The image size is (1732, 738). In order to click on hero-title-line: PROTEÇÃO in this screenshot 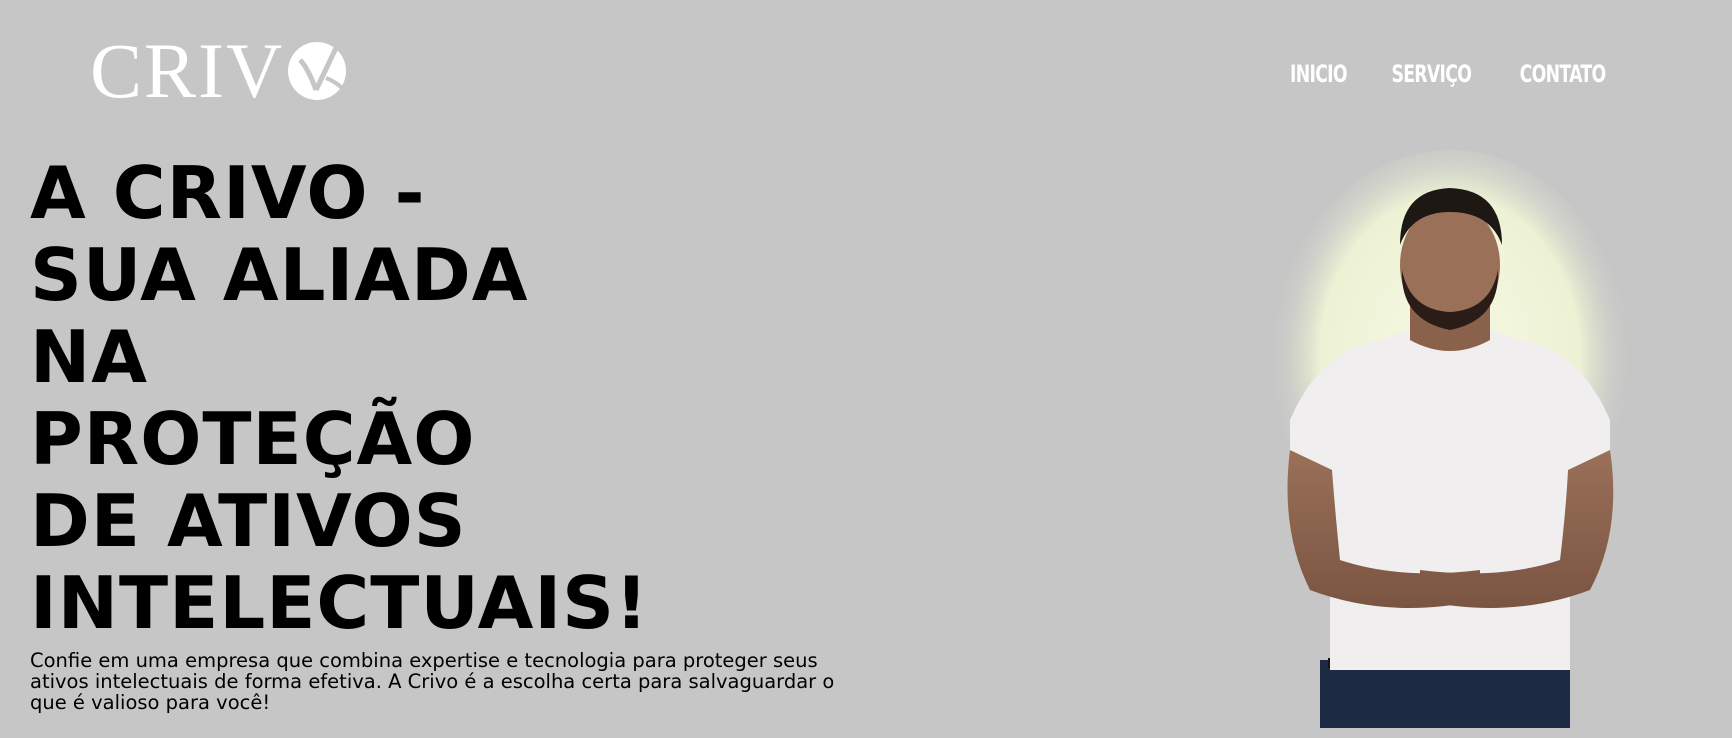, I will do `click(253, 439)`.